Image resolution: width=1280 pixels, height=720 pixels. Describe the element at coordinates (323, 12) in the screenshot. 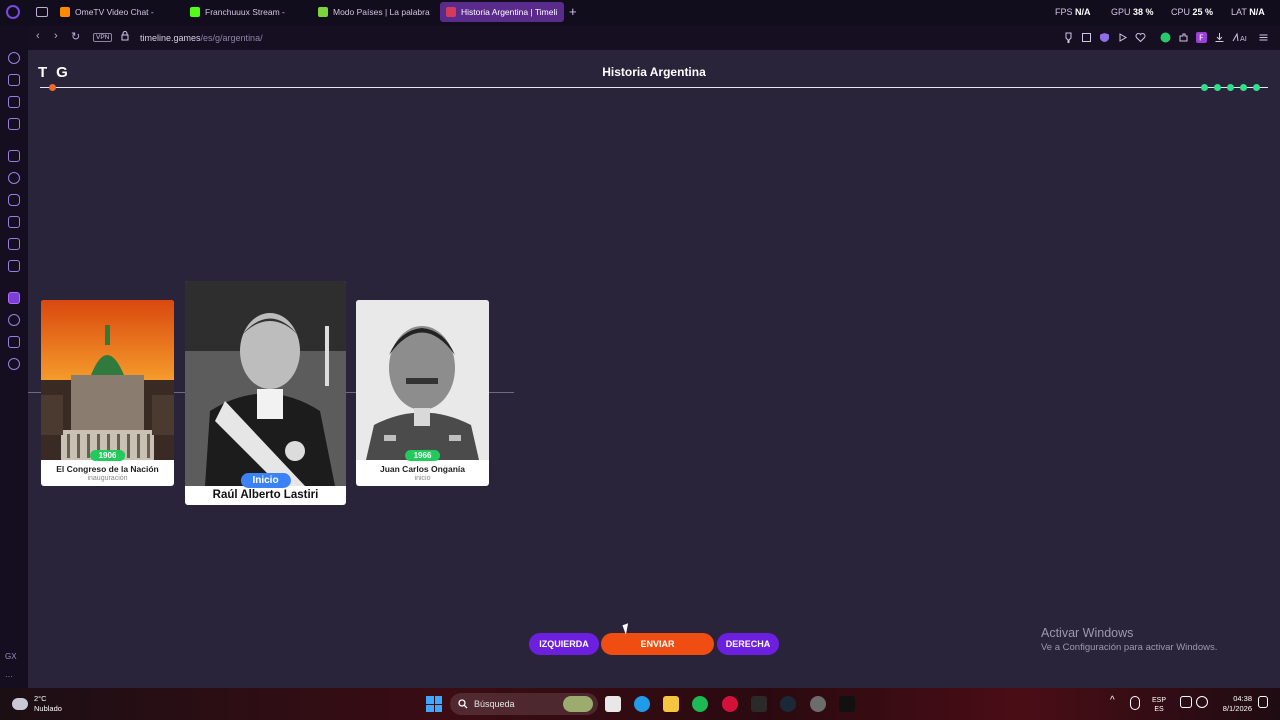

I see `page-favicon-icon` at that location.